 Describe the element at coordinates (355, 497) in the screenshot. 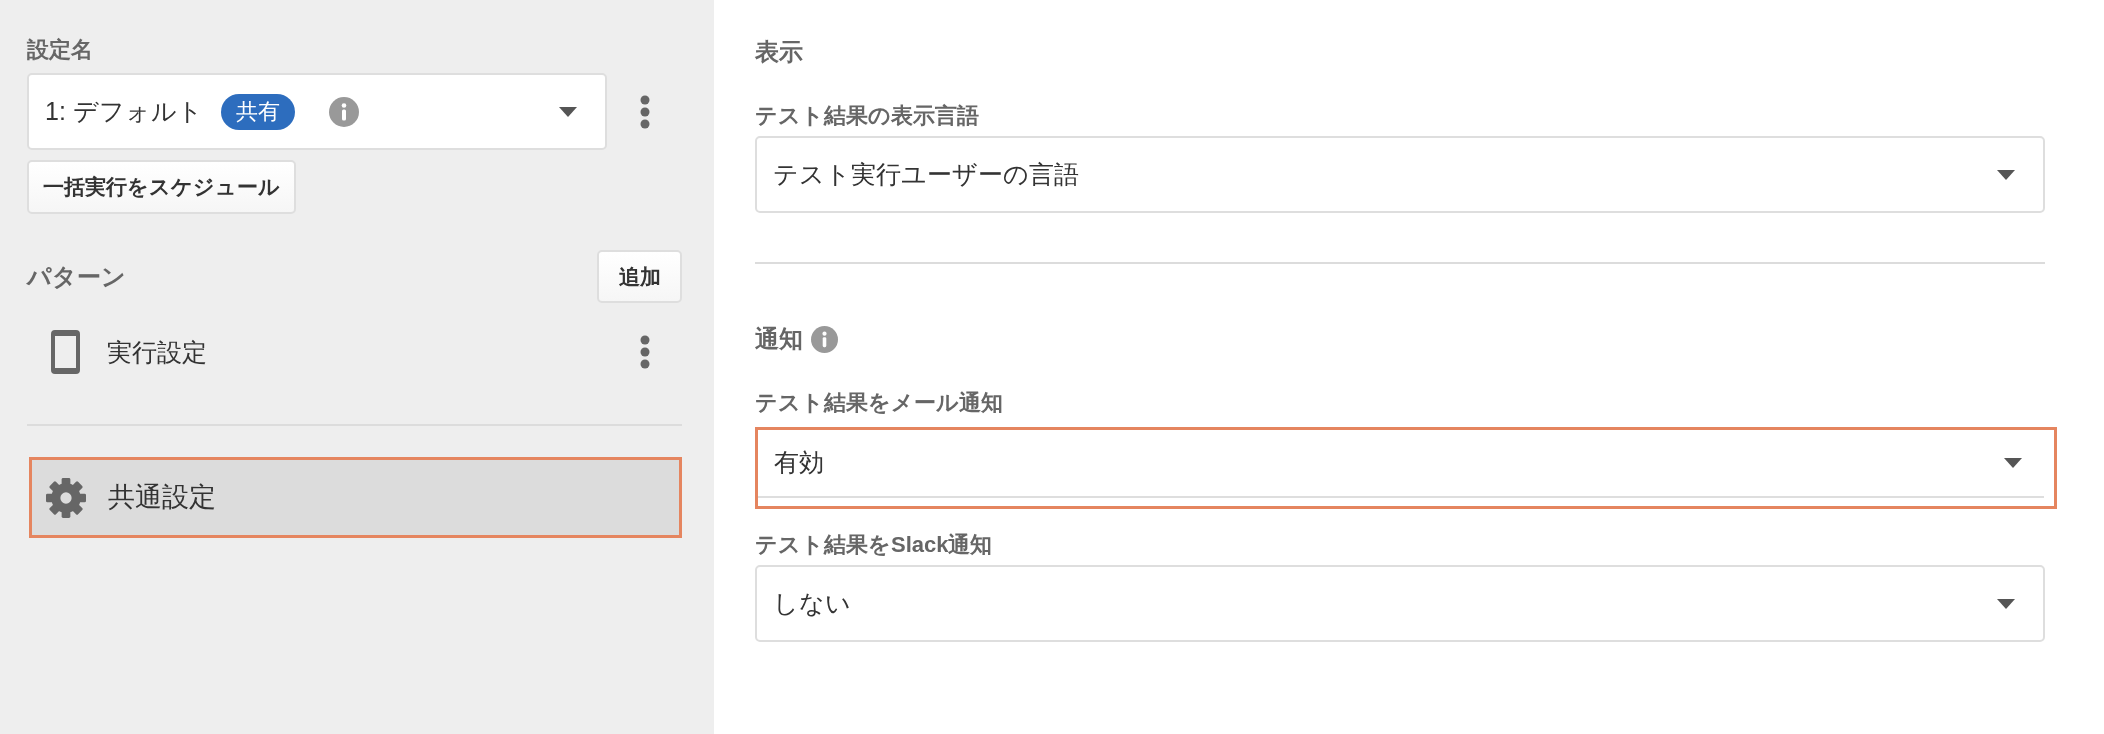

I see `common-settings-item: 共通設定` at that location.